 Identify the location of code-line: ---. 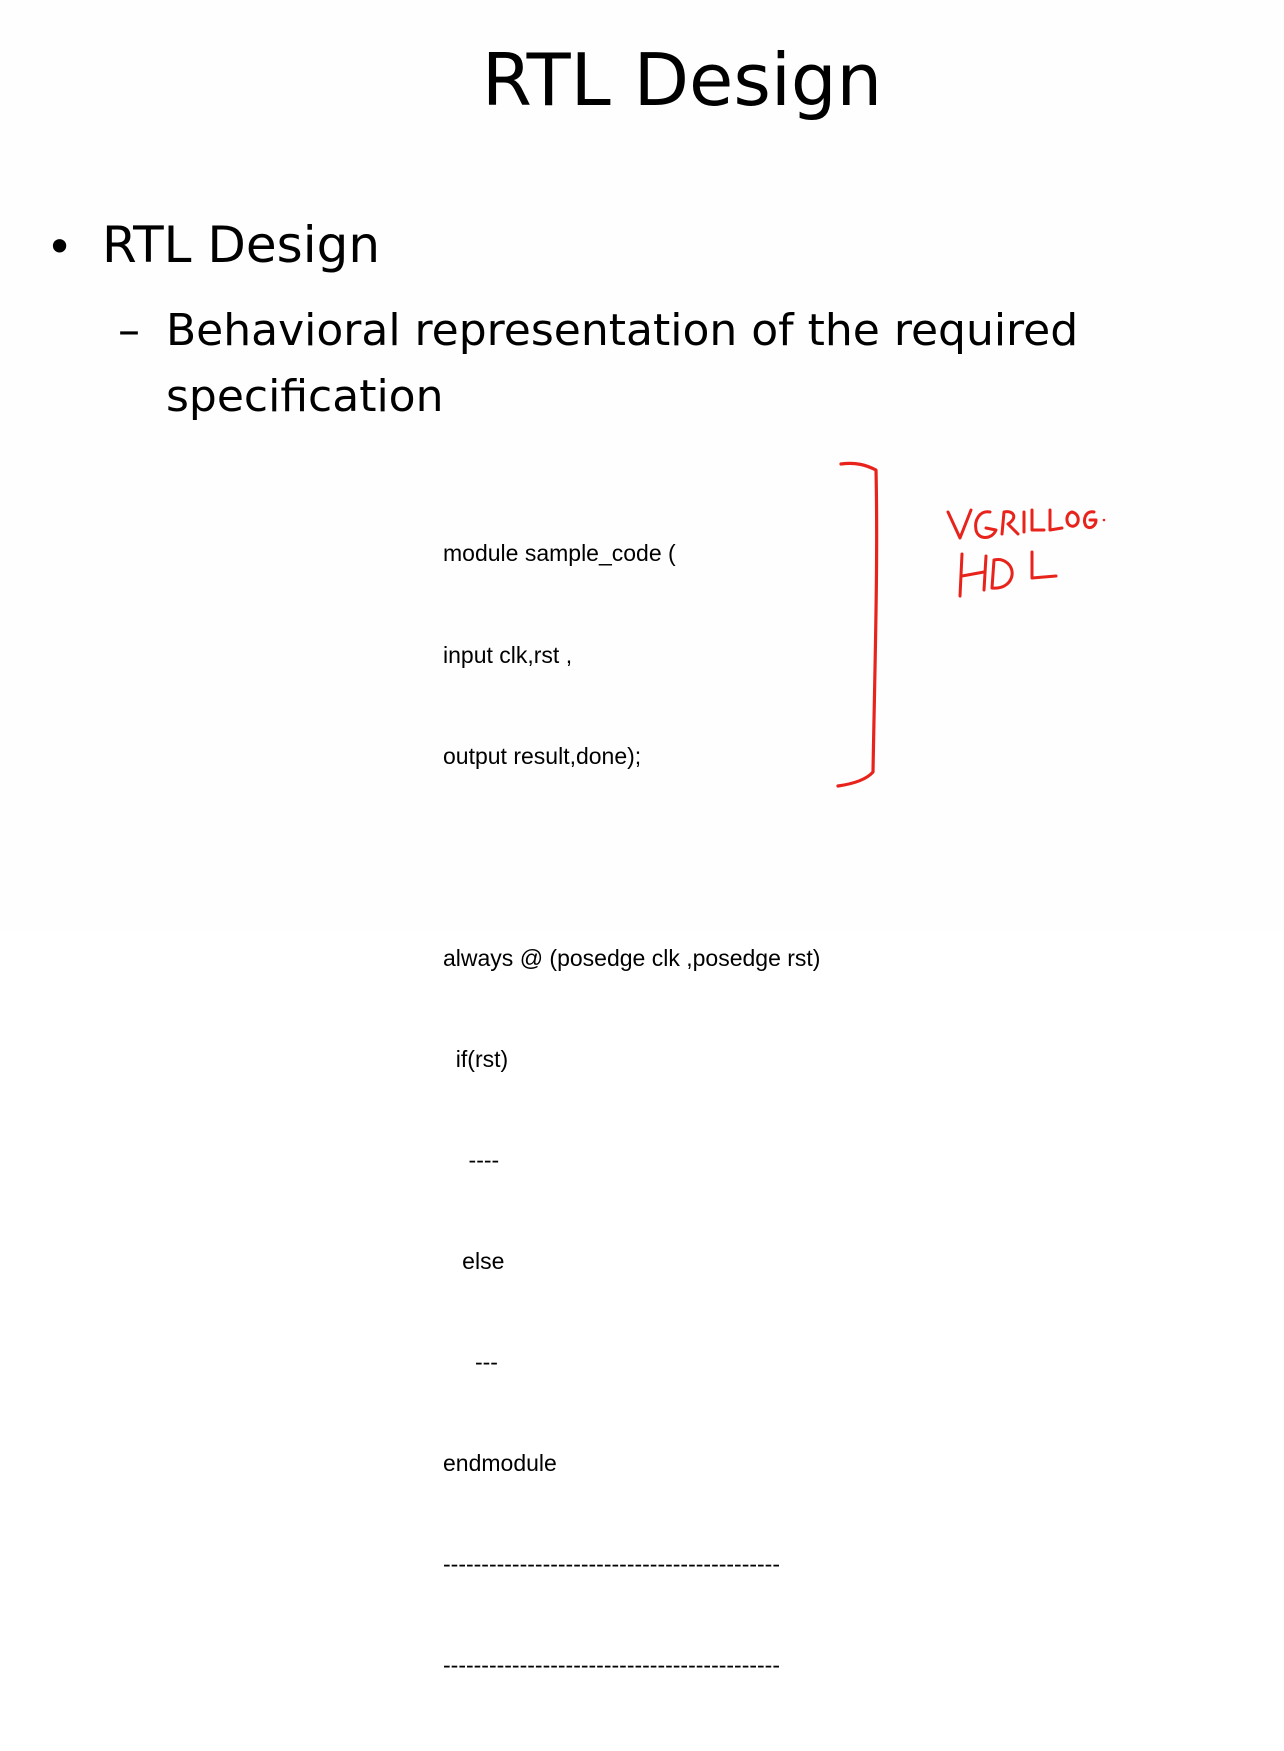
(470, 1362).